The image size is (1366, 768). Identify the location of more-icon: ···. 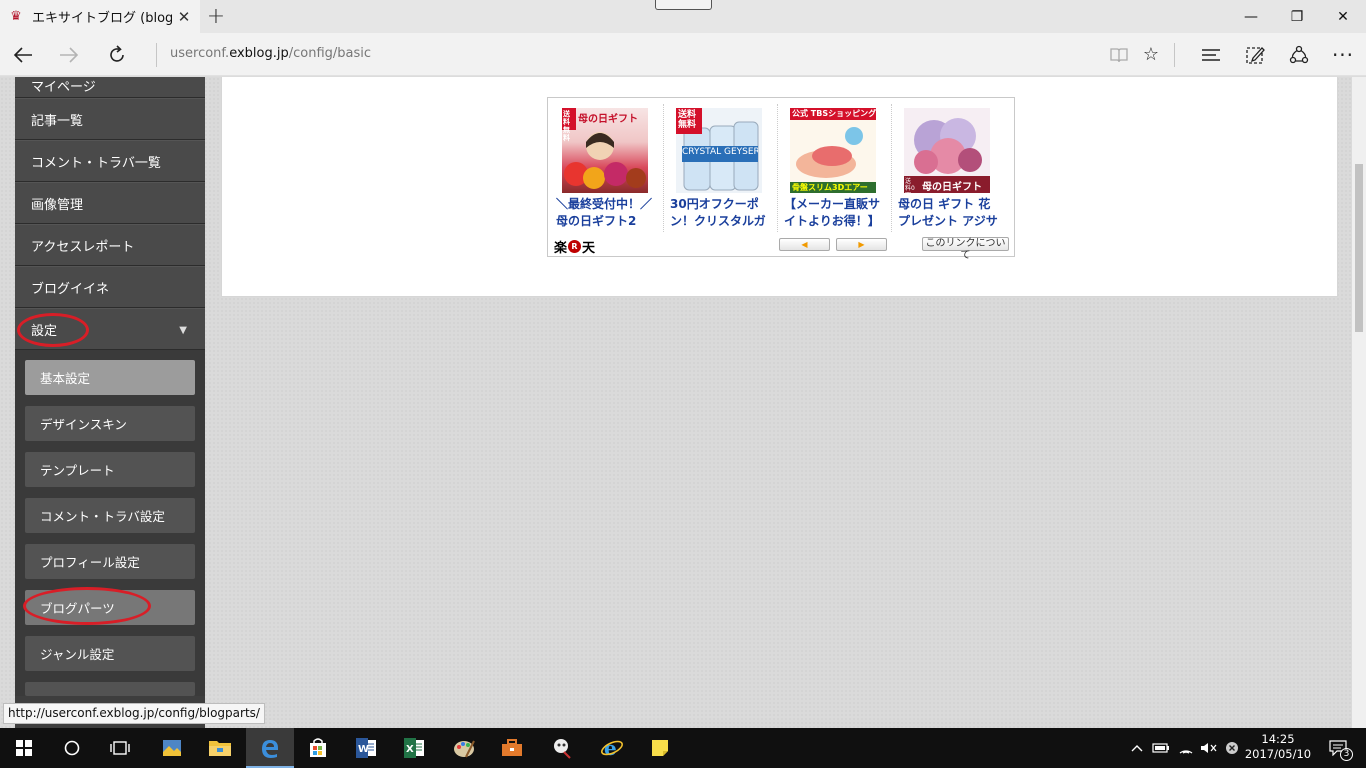
(1343, 54).